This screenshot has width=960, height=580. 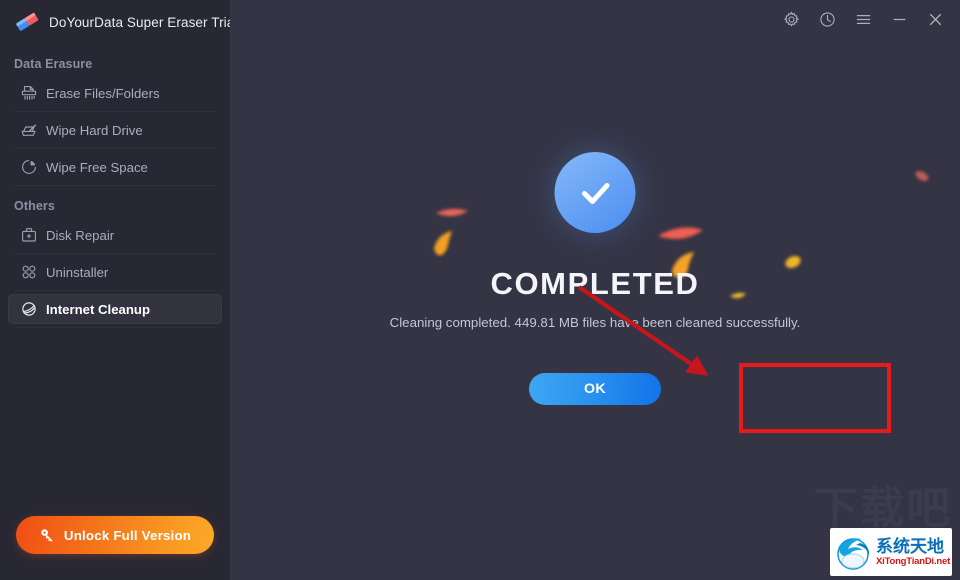 I want to click on brand-header: DoYourData Super Eraser Trial, so click(x=118, y=22).